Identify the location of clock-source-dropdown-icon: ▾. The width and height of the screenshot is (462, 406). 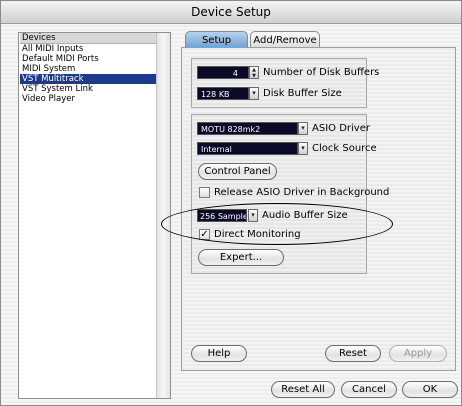
(303, 148).